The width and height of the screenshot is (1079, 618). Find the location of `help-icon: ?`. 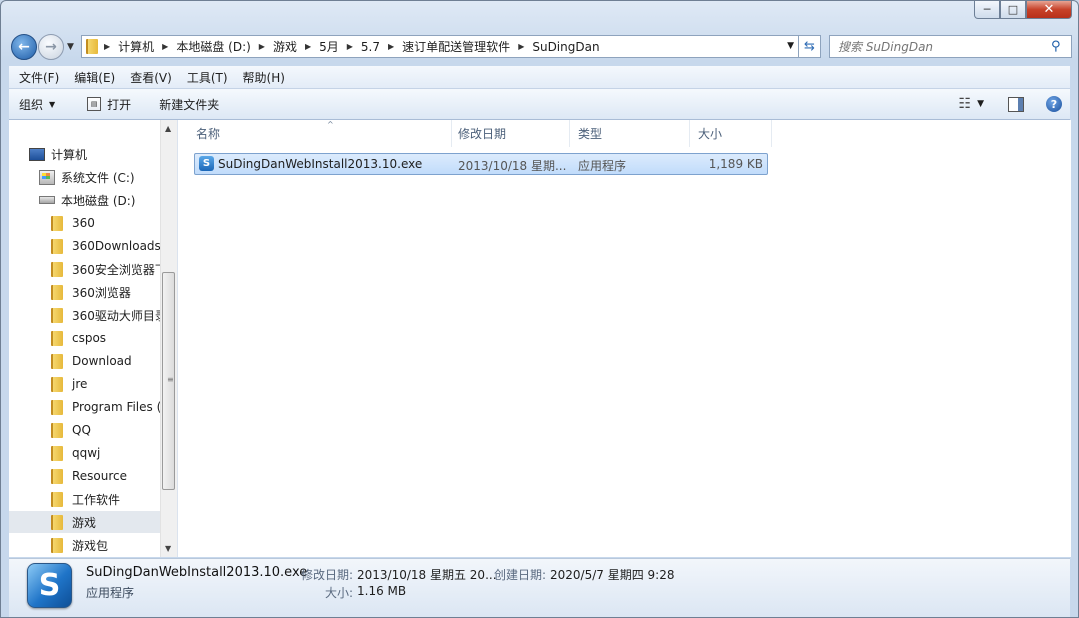

help-icon: ? is located at coordinates (1054, 104).